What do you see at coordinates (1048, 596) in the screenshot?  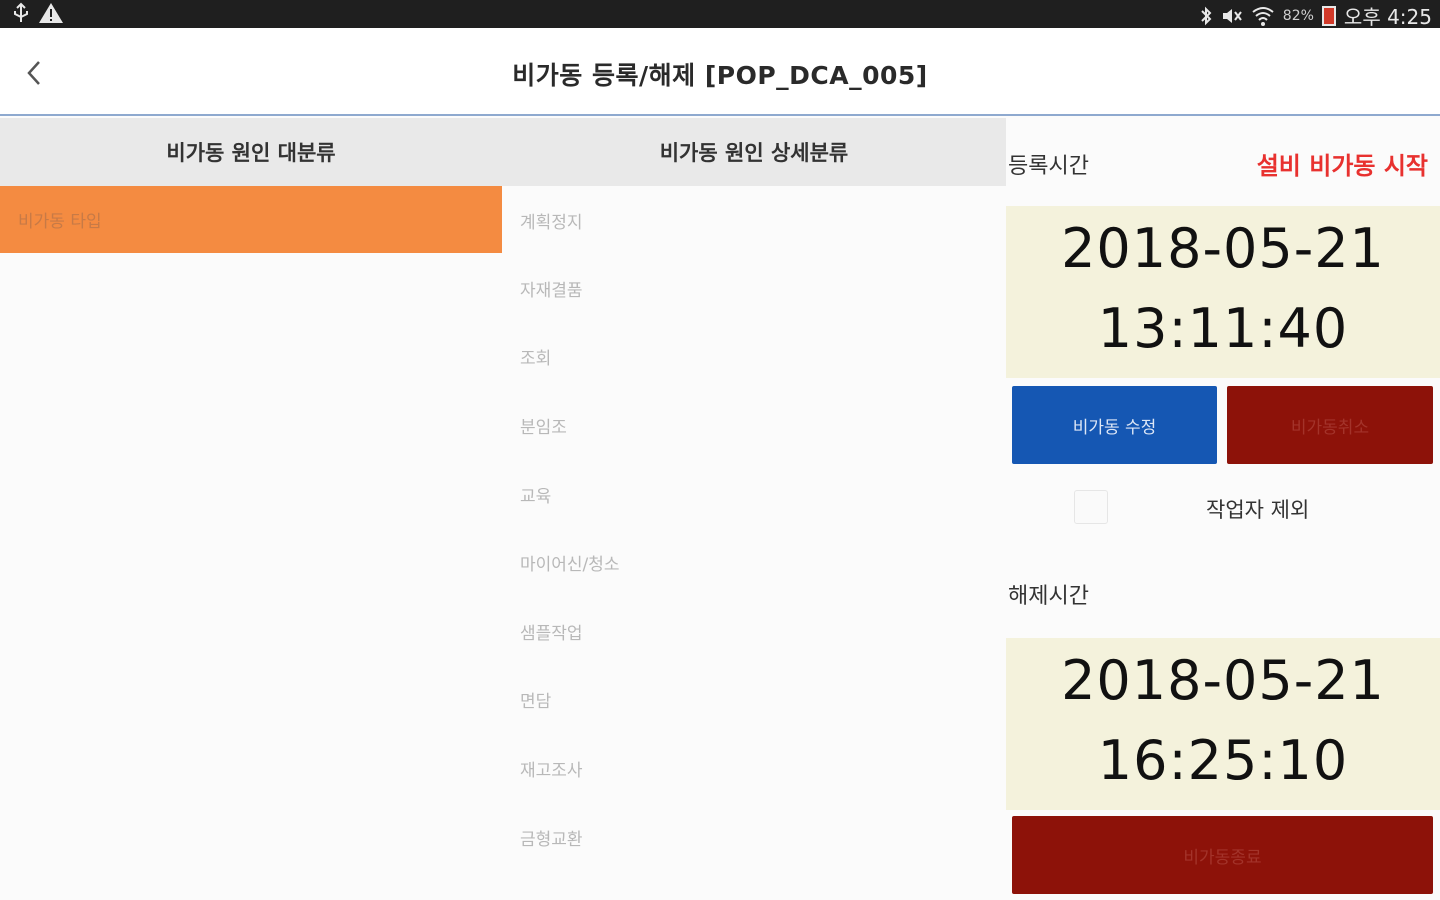 I see `release-time-label: 해제시간` at bounding box center [1048, 596].